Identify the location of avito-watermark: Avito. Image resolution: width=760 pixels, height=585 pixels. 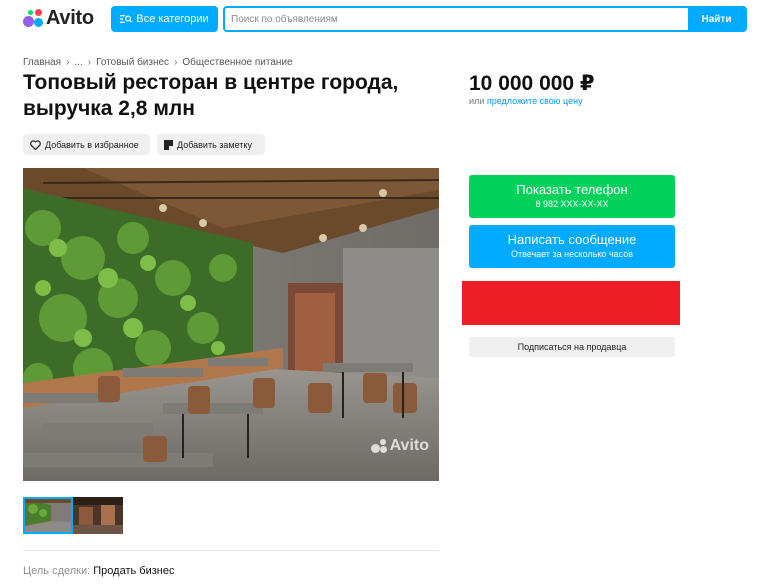
(399, 446).